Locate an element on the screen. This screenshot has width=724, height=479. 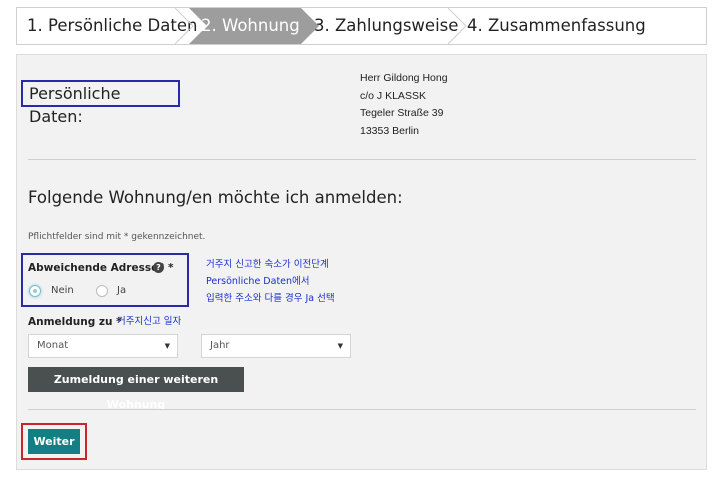
apartment-heading: Folgende Wohnung/en möchte ich anmelden: is located at coordinates (215, 197).